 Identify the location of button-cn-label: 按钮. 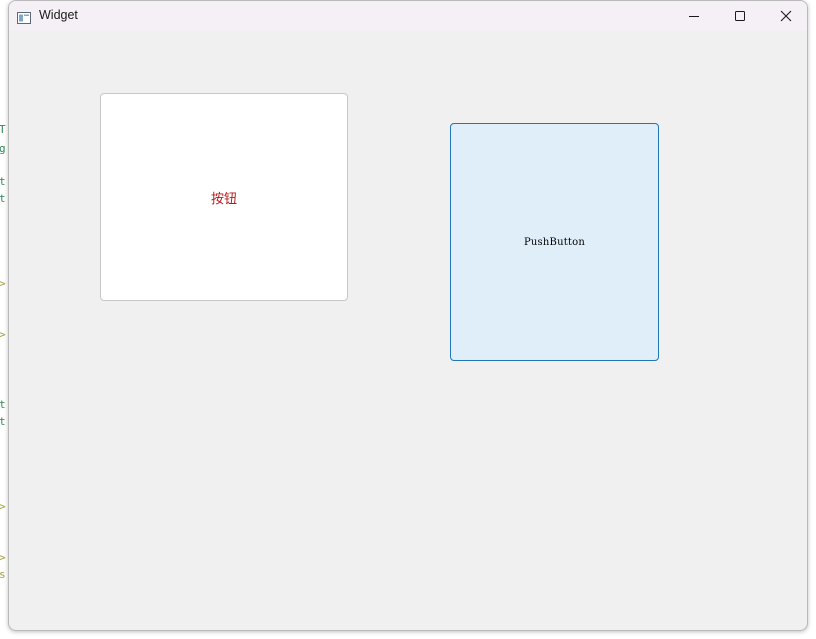
(223, 199).